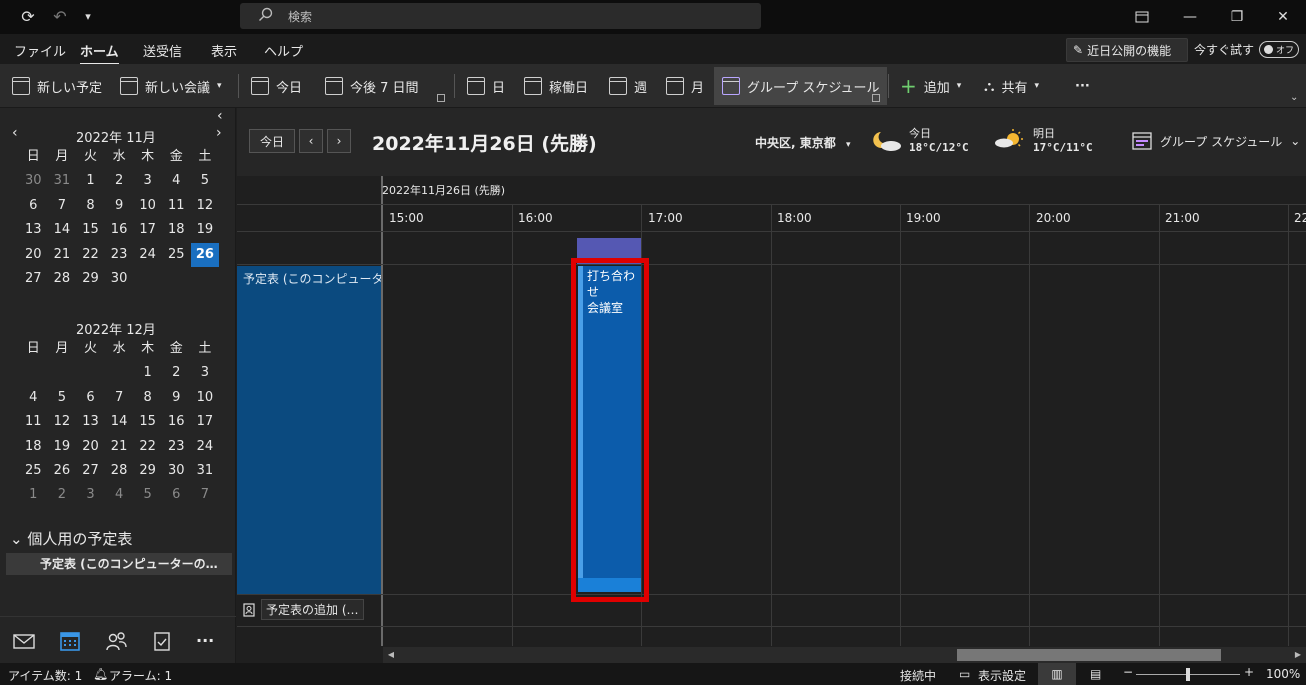  I want to click on day-view-button: 日, so click(486, 86).